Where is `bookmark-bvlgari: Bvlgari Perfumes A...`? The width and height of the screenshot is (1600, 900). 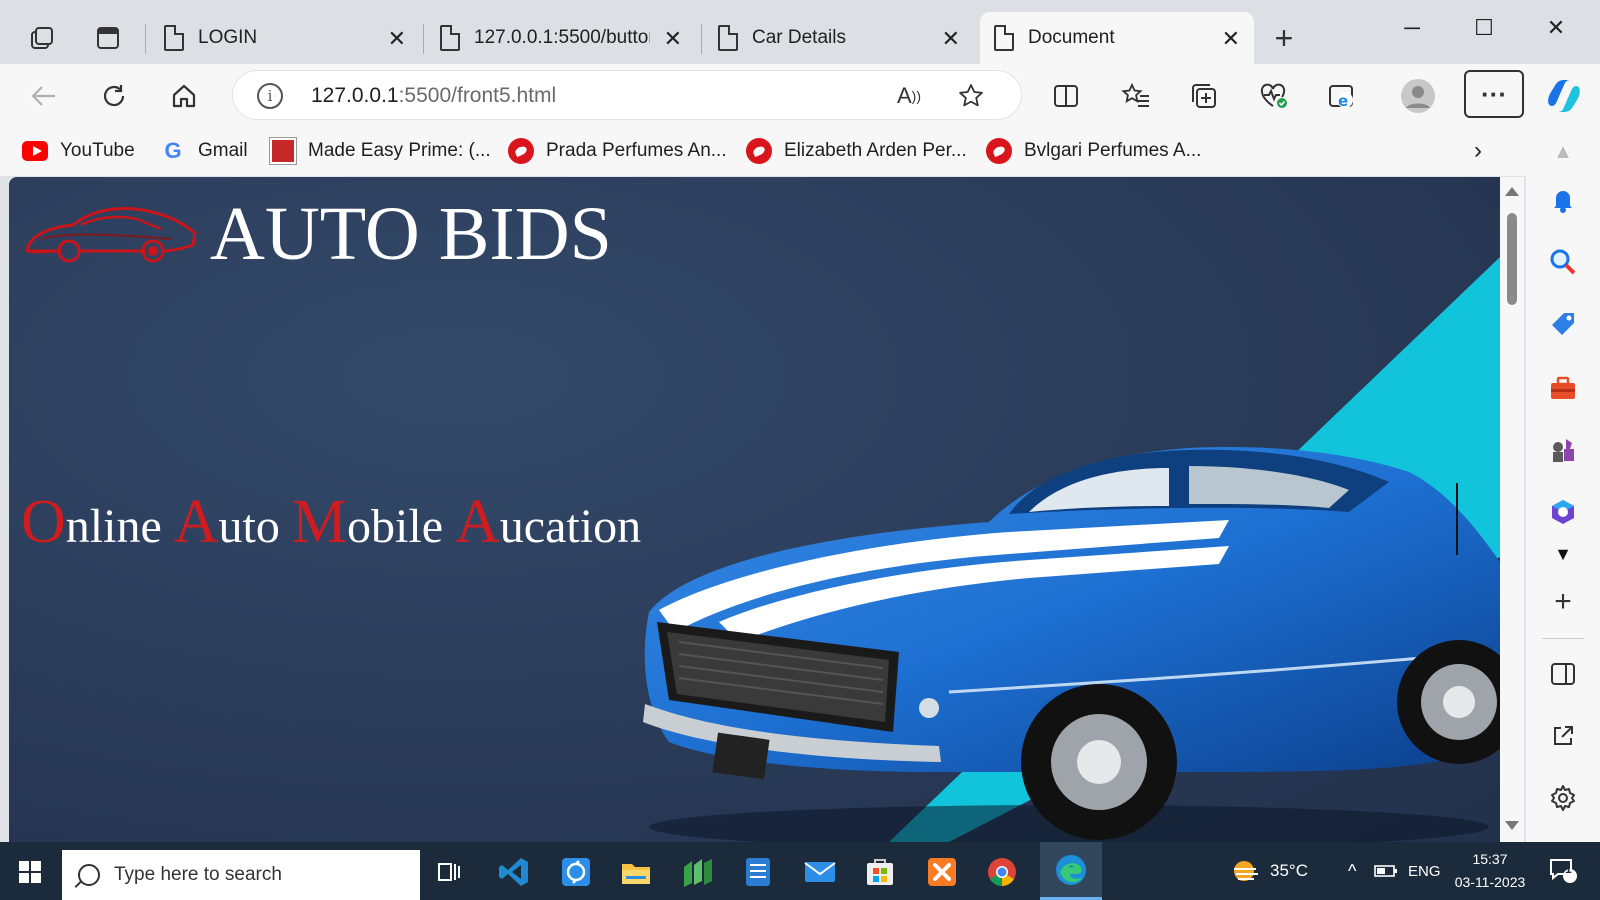
bookmark-bvlgari: Bvlgari Perfumes A... is located at coordinates (1093, 151).